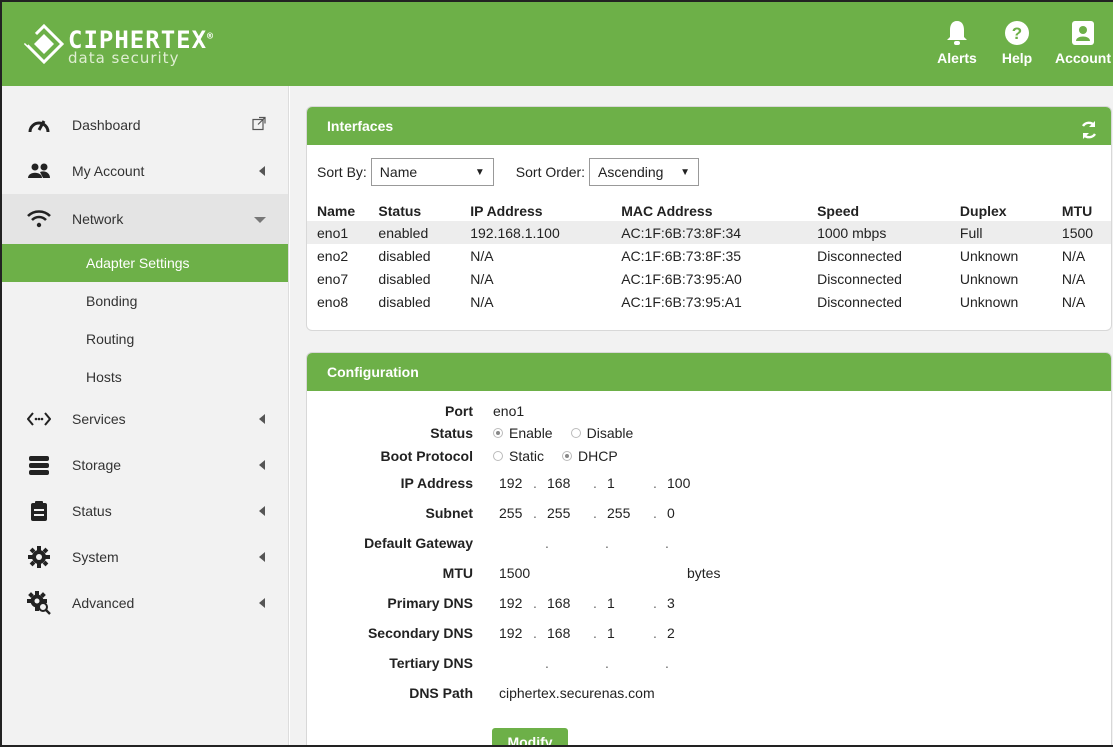 The image size is (1113, 747). What do you see at coordinates (957, 43) in the screenshot?
I see `alerts-button: Alerts` at bounding box center [957, 43].